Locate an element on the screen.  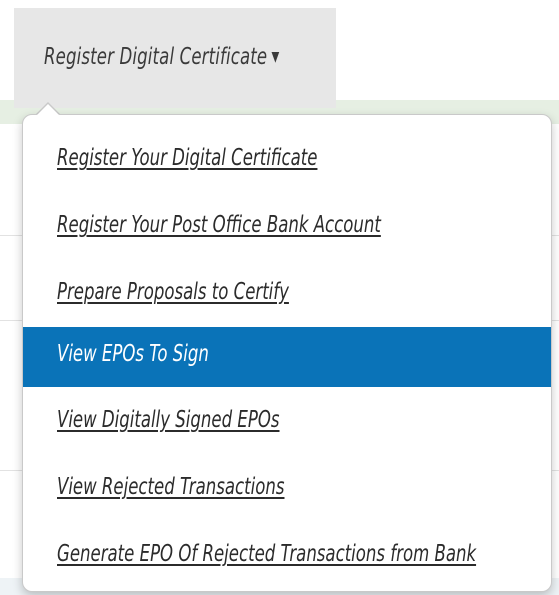
nav-tab-register-digital-certificate: Register Digital Certificate ▼ is located at coordinates (175, 58).